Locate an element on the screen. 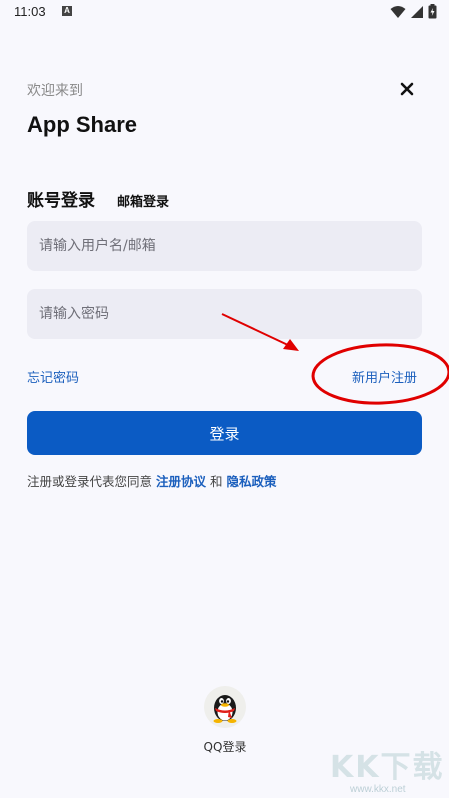  wifi-icon is located at coordinates (398, 11).